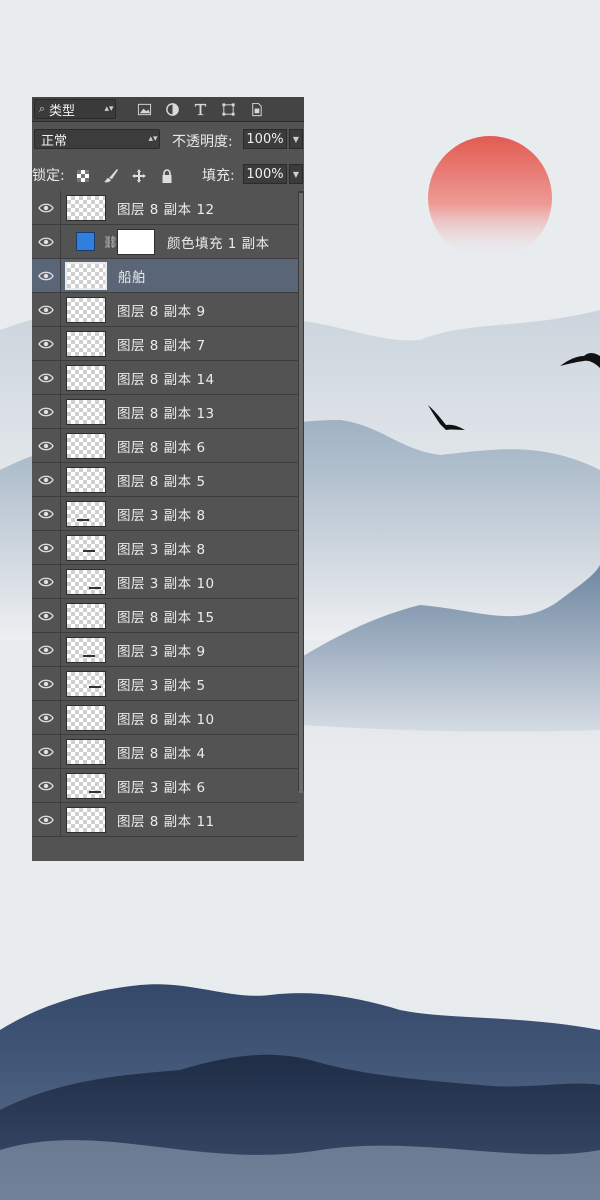 The width and height of the screenshot is (600, 1200). What do you see at coordinates (296, 174) in the screenshot?
I see `fill-dropdown-arrow-icon: ▼` at bounding box center [296, 174].